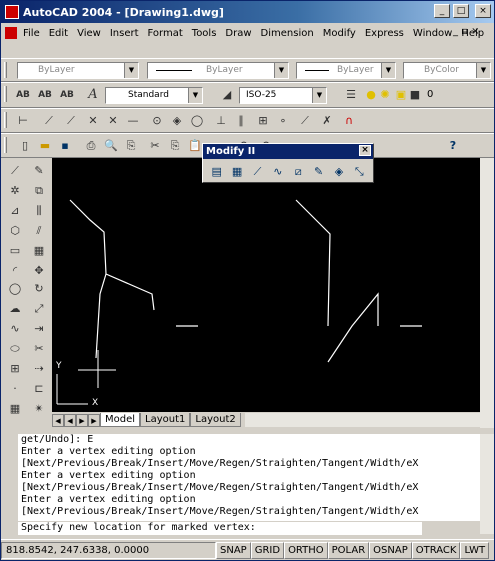 This screenshot has width=495, height=561. I want to click on menu-insert: Insert, so click(124, 33).